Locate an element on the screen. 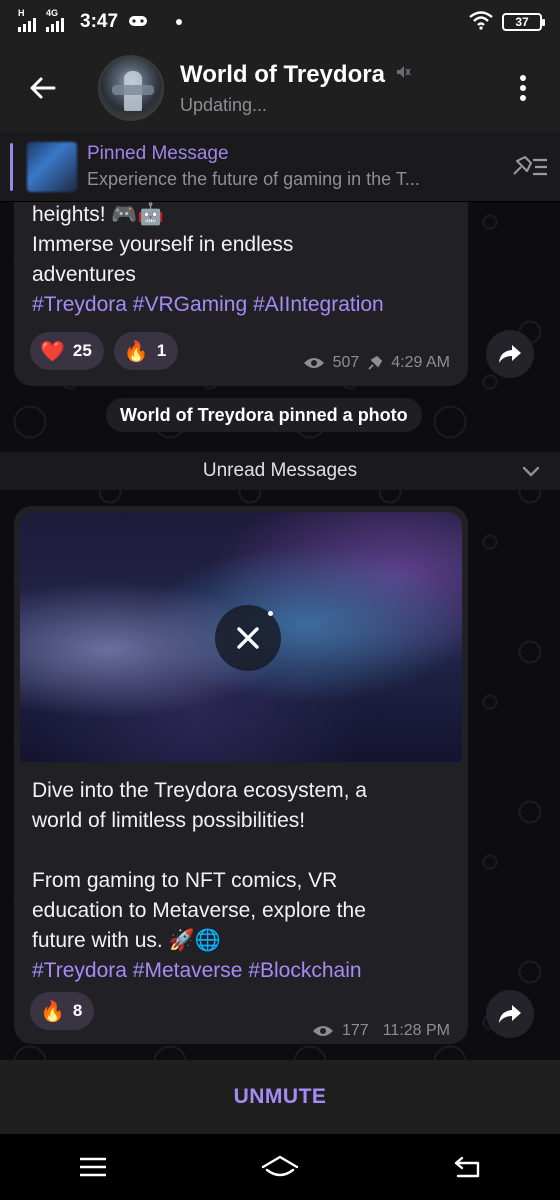 This screenshot has width=560, height=1200. message-time: 4:29 AM is located at coordinates (420, 362).